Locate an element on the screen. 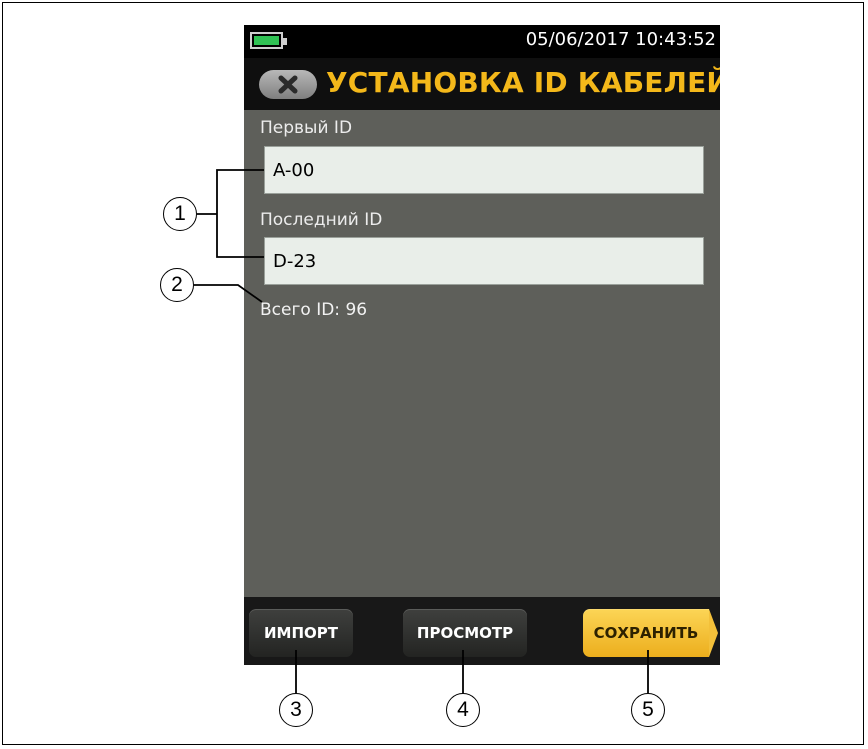  callout-1: 1 is located at coordinates (180, 214).